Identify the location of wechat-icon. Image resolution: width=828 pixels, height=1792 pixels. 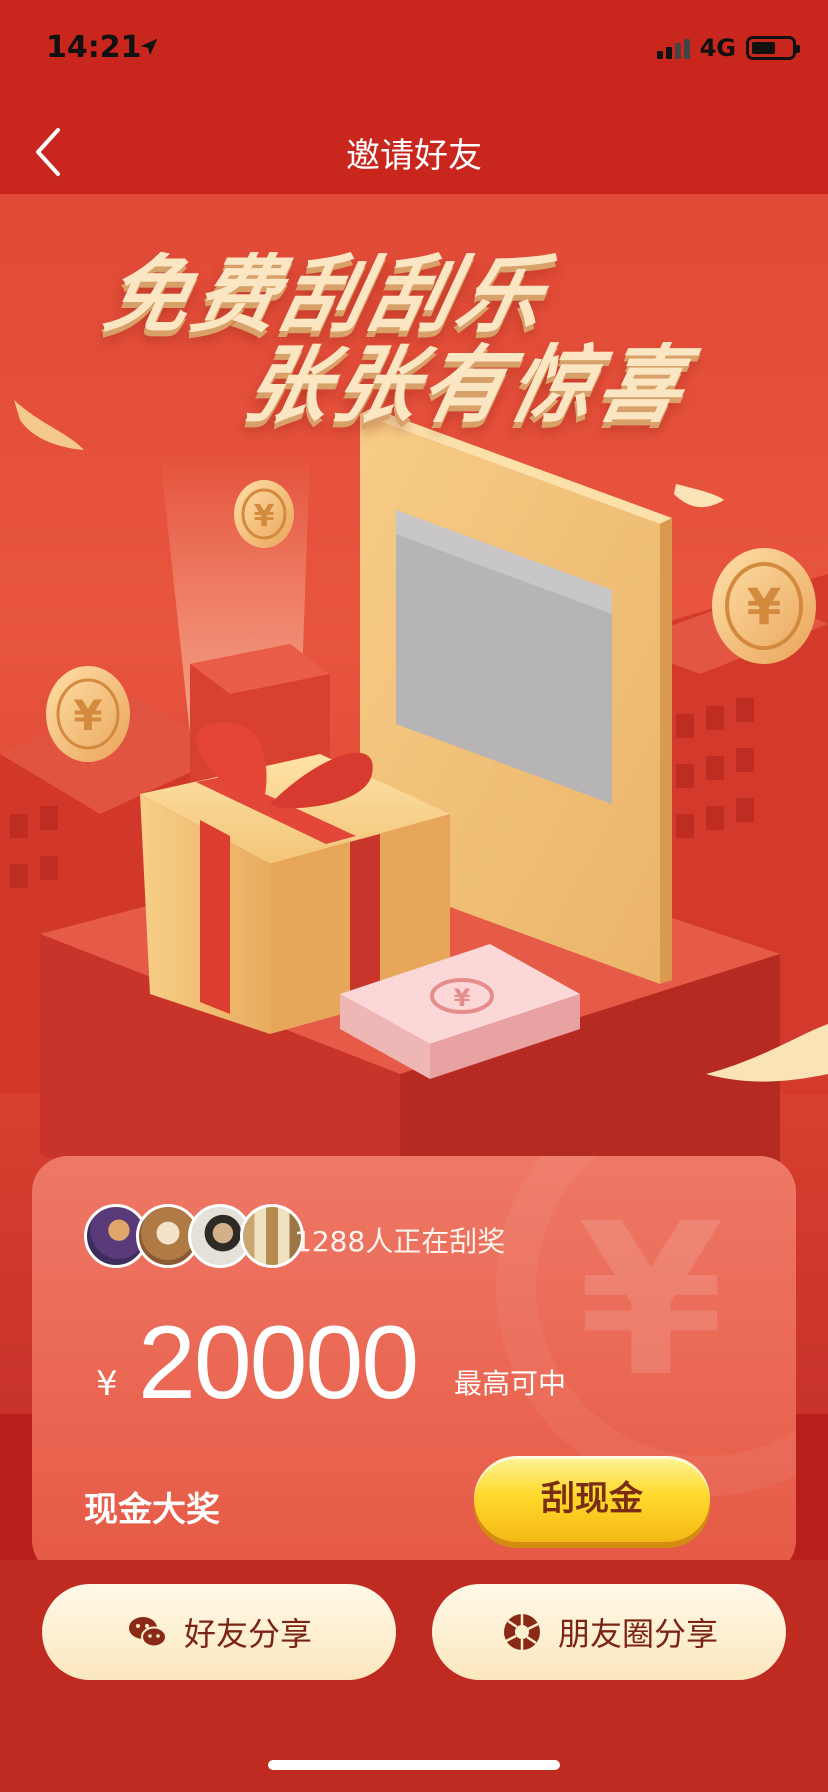
(147, 1632).